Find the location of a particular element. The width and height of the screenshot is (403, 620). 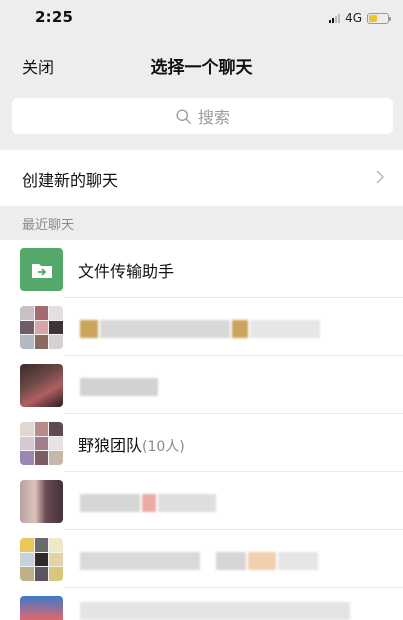

group-name: 野狼团队 is located at coordinates (110, 445).